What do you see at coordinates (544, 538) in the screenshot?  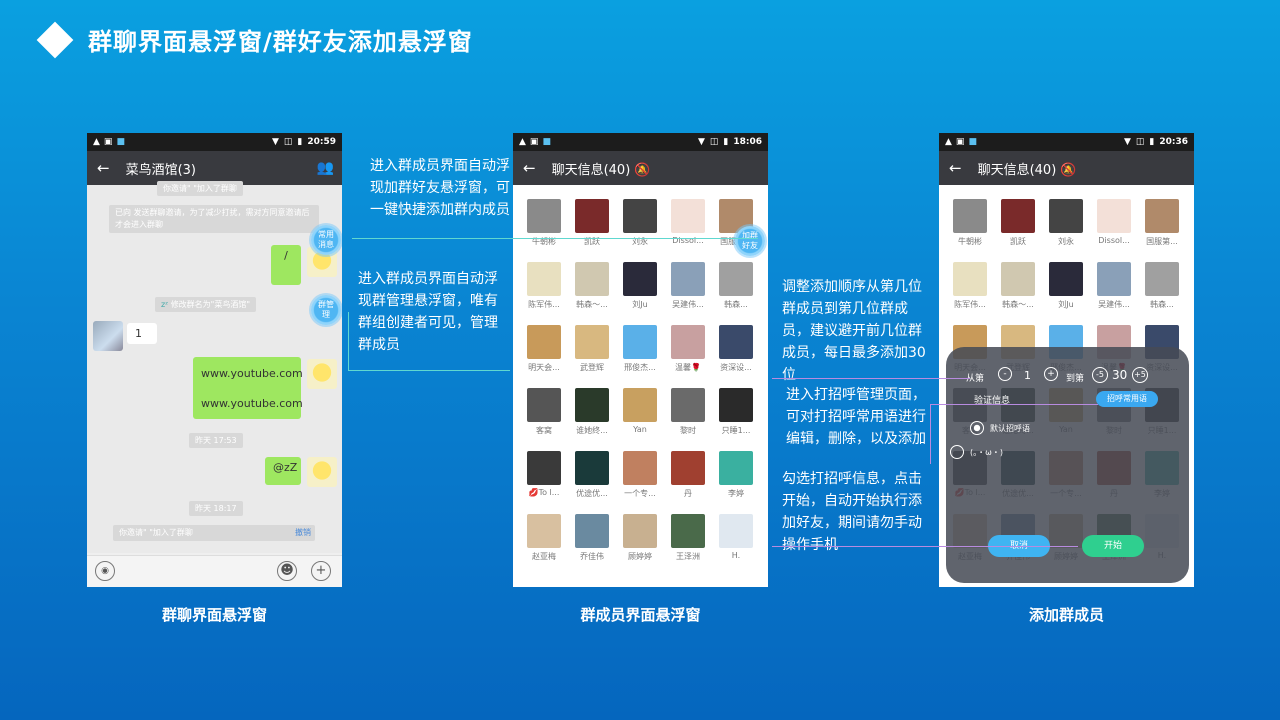 I see `member-cell: 赵亚梅` at bounding box center [544, 538].